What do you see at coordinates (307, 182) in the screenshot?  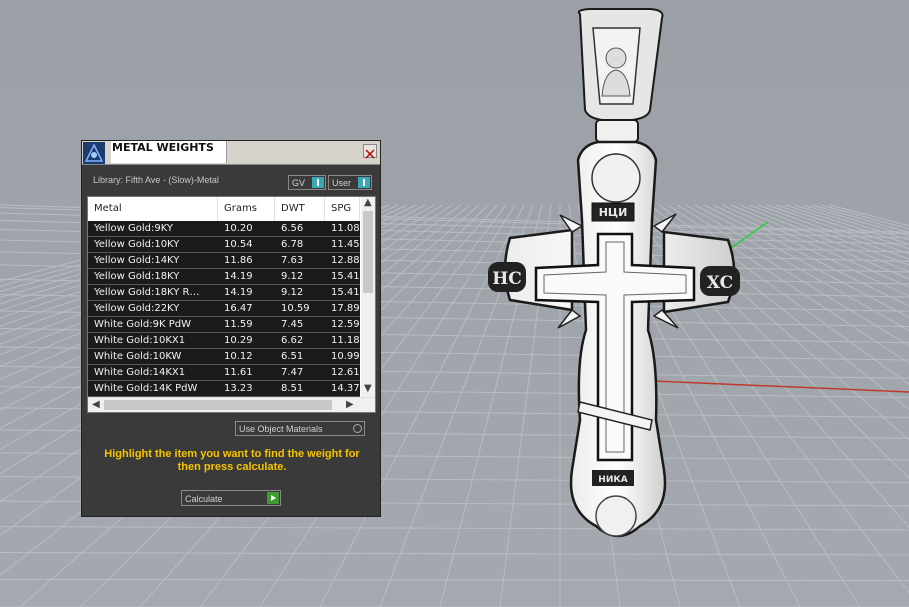 I see `gv-dropdown: GV` at bounding box center [307, 182].